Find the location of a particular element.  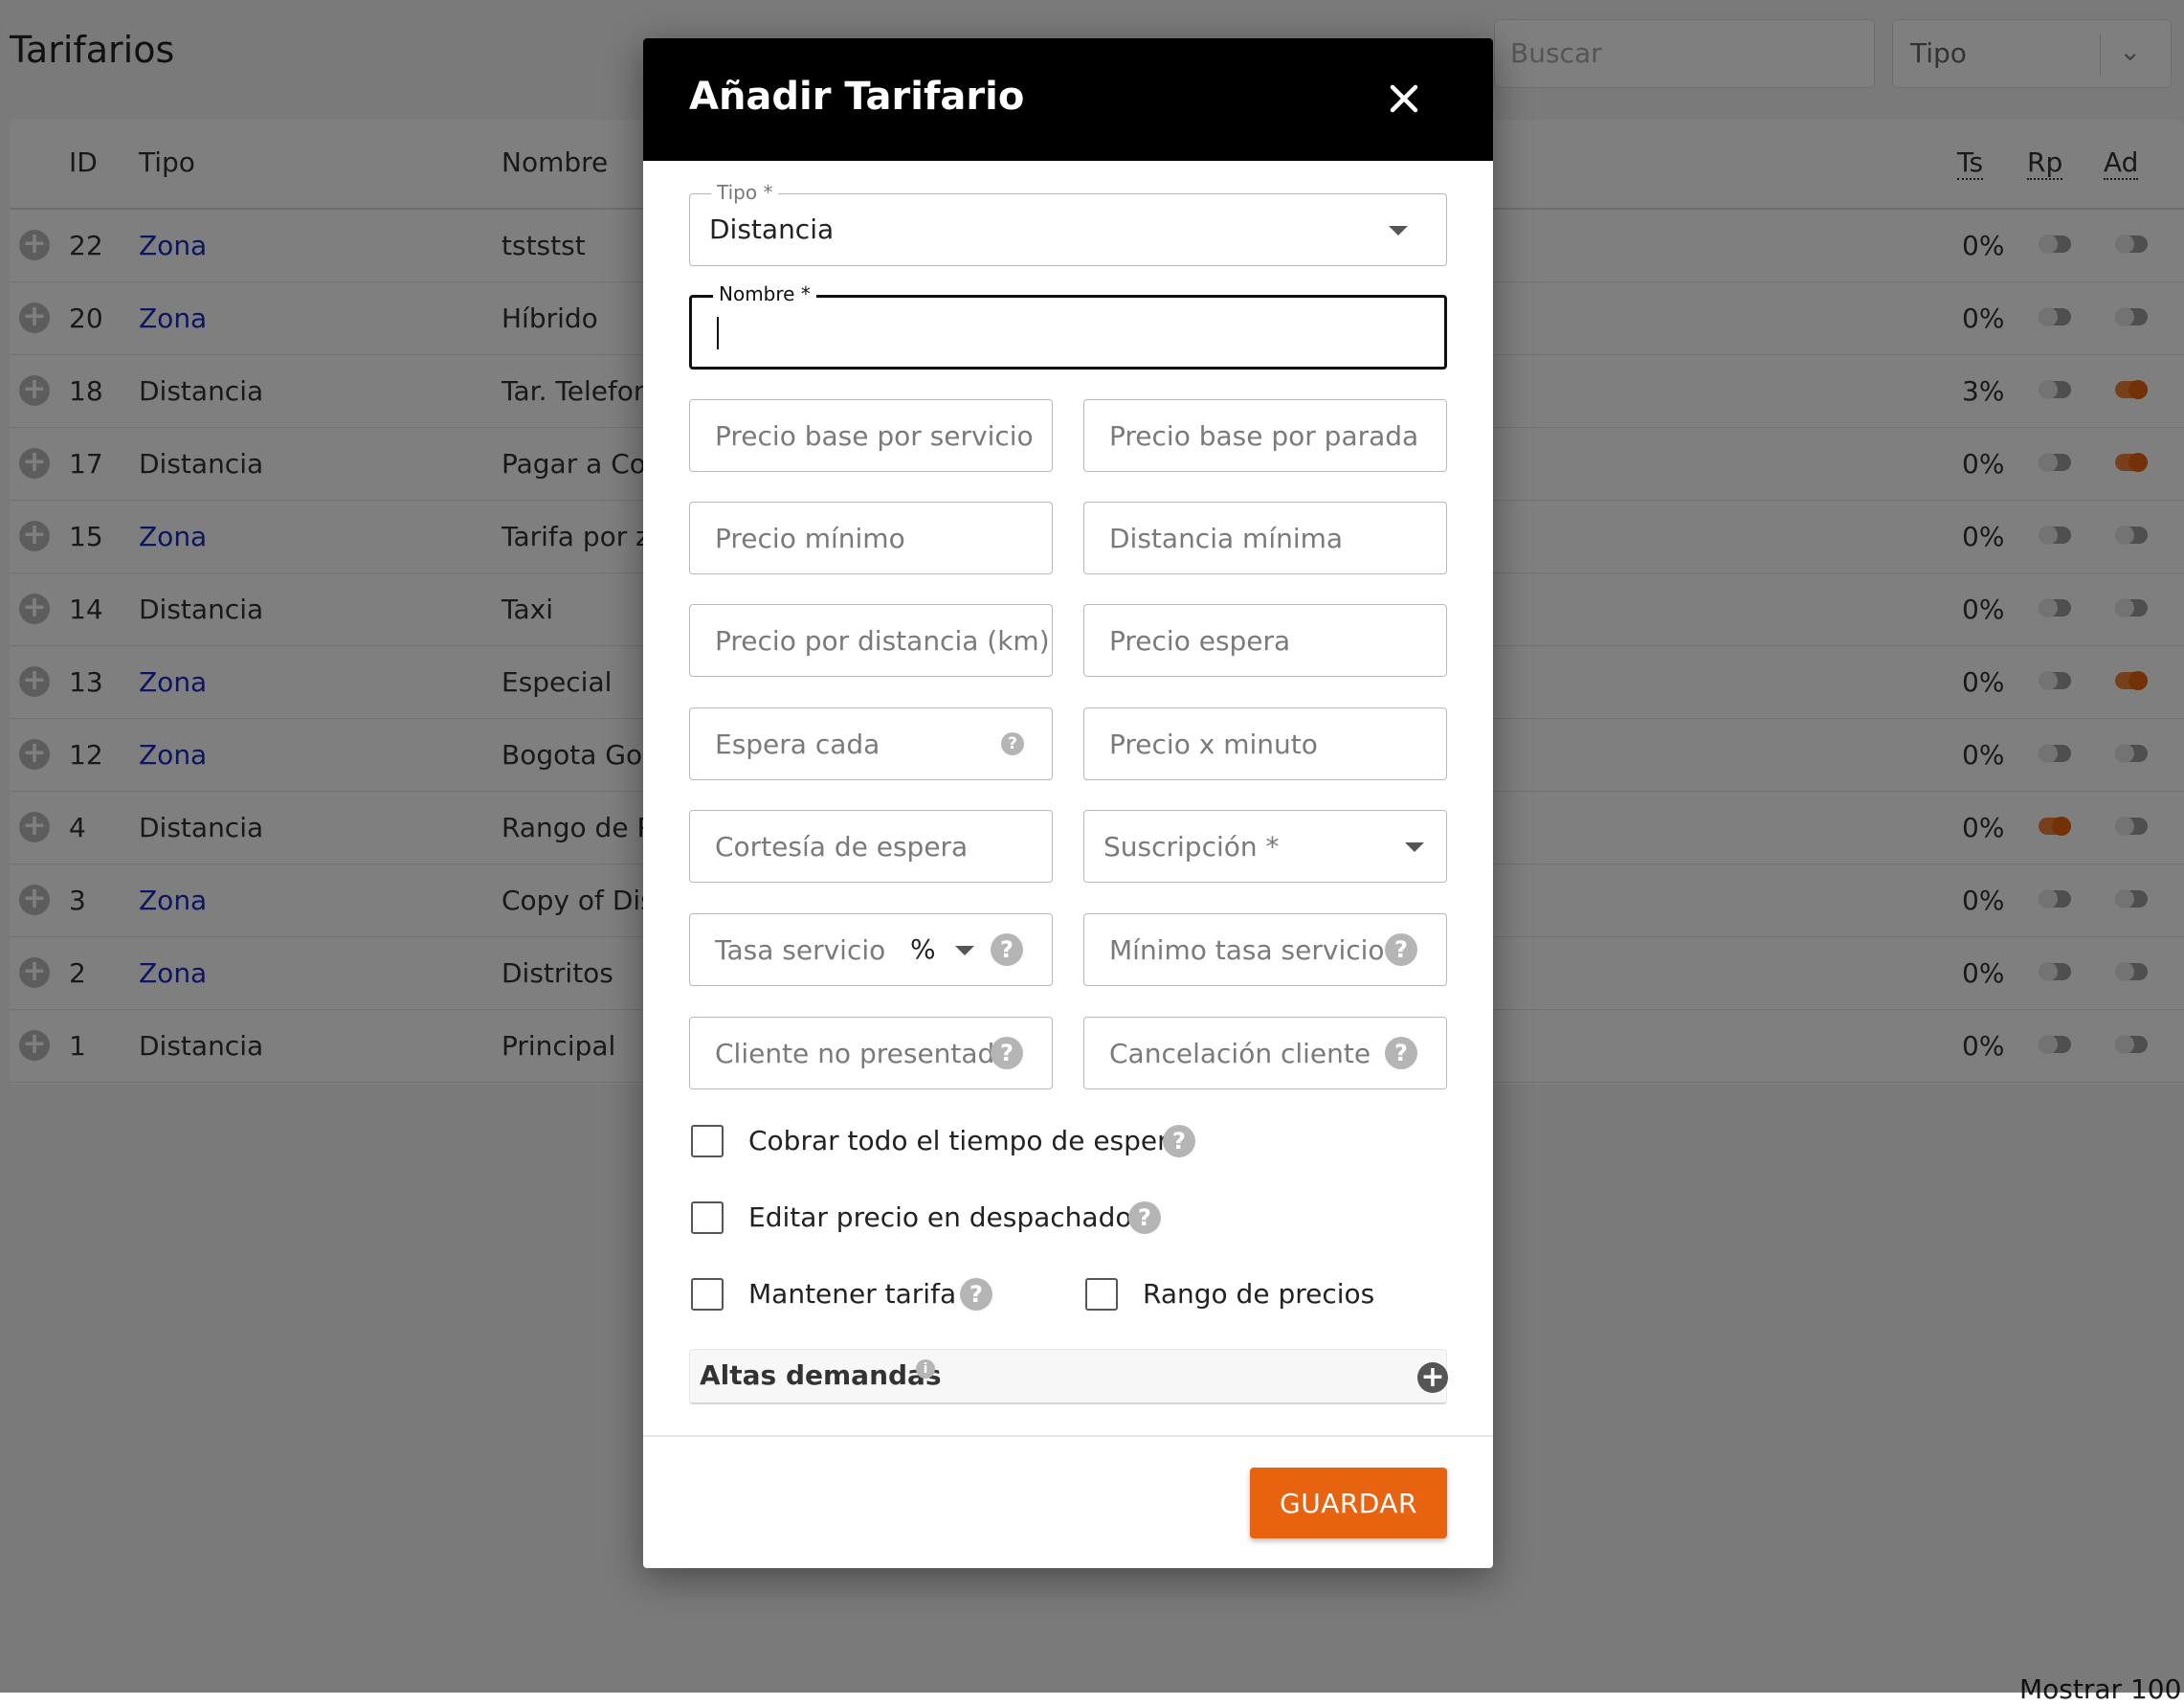

precio-minuto-input: Precio x minuto is located at coordinates (1265, 744).